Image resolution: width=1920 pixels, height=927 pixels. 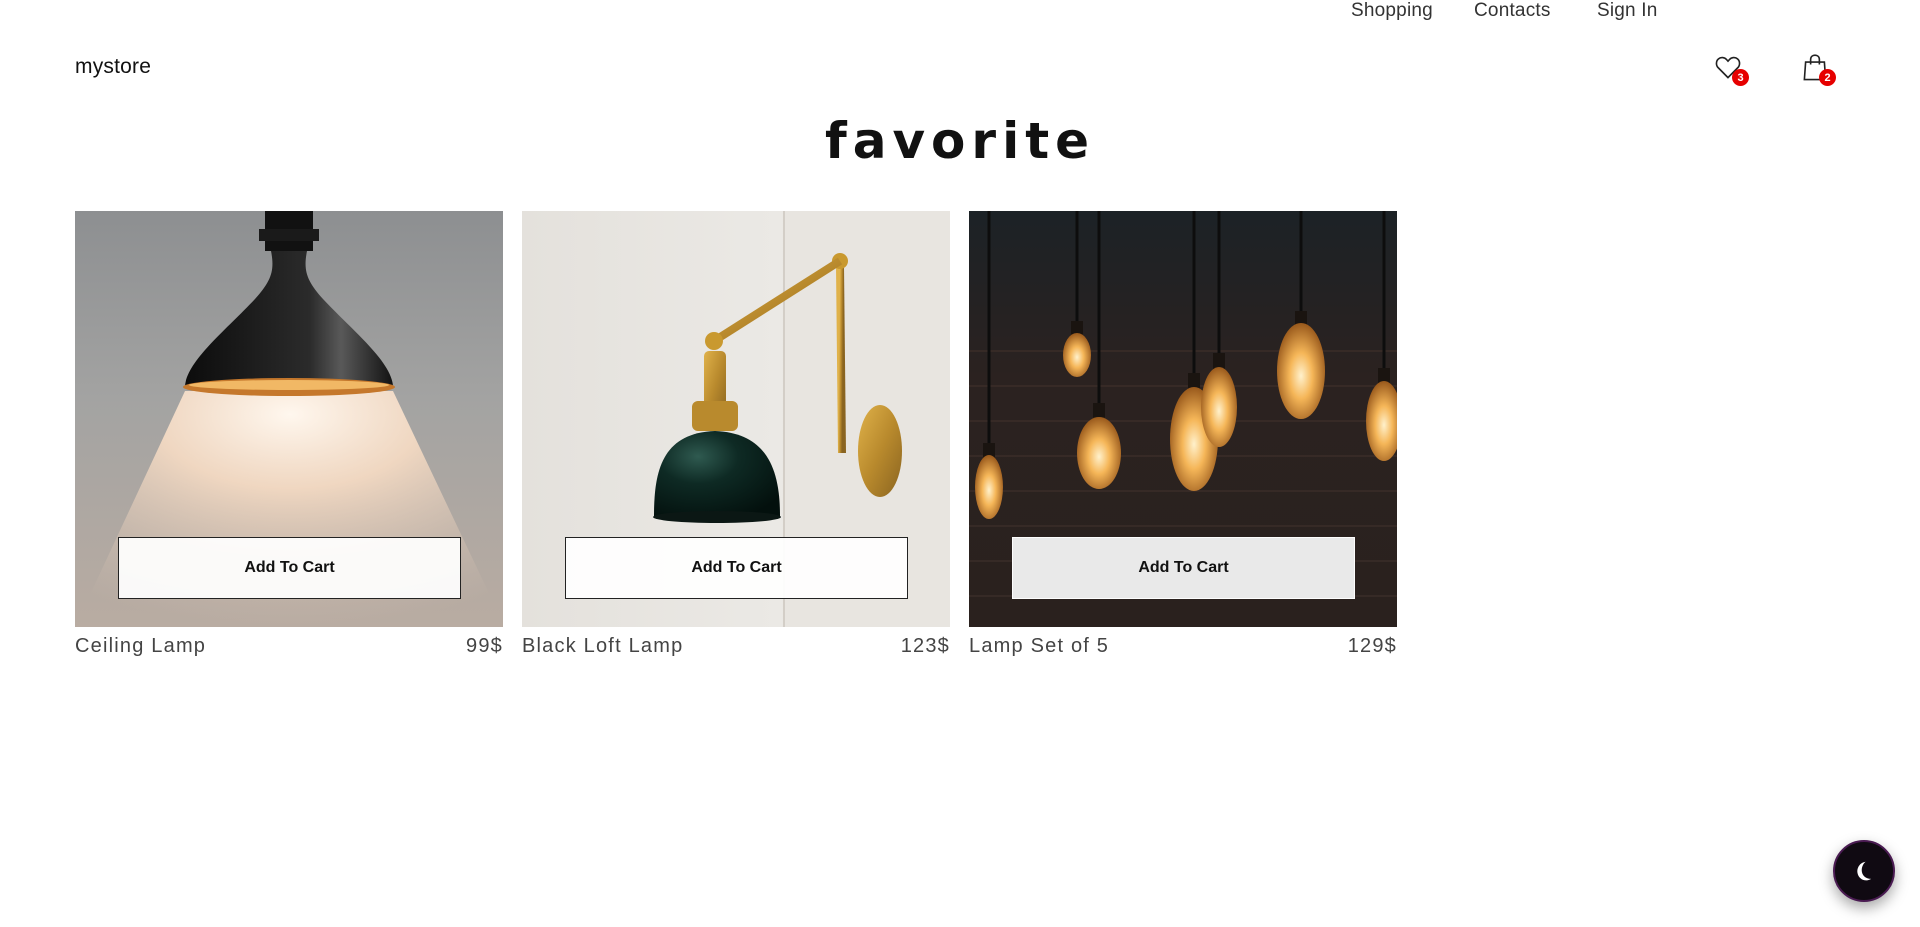 What do you see at coordinates (289, 646) in the screenshot?
I see `product-info: Ceiling Lamp 99$` at bounding box center [289, 646].